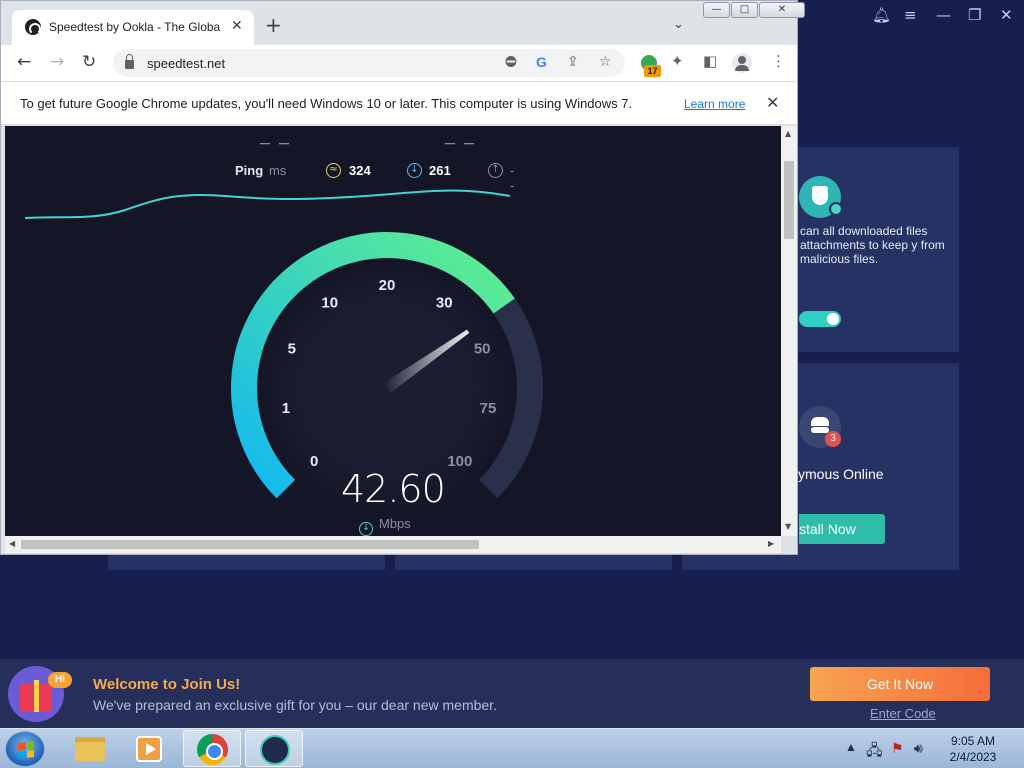  What do you see at coordinates (851, 747) in the screenshot?
I see `show-hidden-icons-icon: ▲` at bounding box center [851, 747].